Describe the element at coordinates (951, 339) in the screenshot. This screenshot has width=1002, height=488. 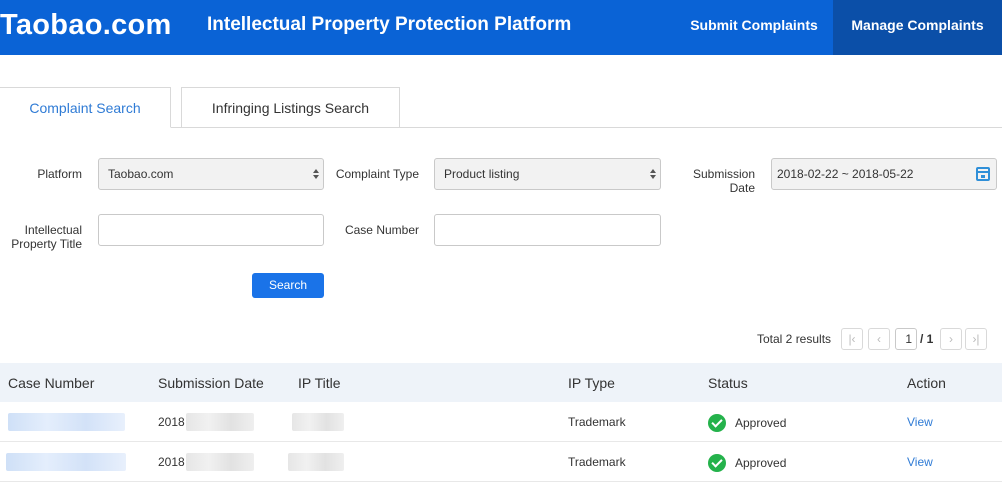
I see `next-page-button: ›` at that location.